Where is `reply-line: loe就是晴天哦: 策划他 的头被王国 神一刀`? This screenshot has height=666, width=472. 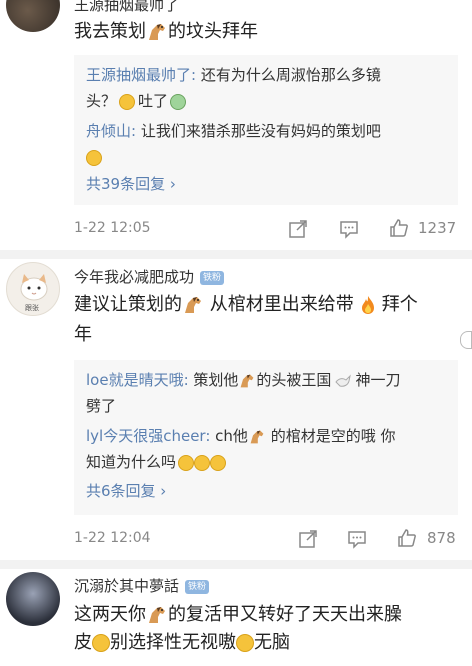 reply-line: loe就是晴天哦: 策划他 的头被王国 神一刀 is located at coordinates (243, 380).